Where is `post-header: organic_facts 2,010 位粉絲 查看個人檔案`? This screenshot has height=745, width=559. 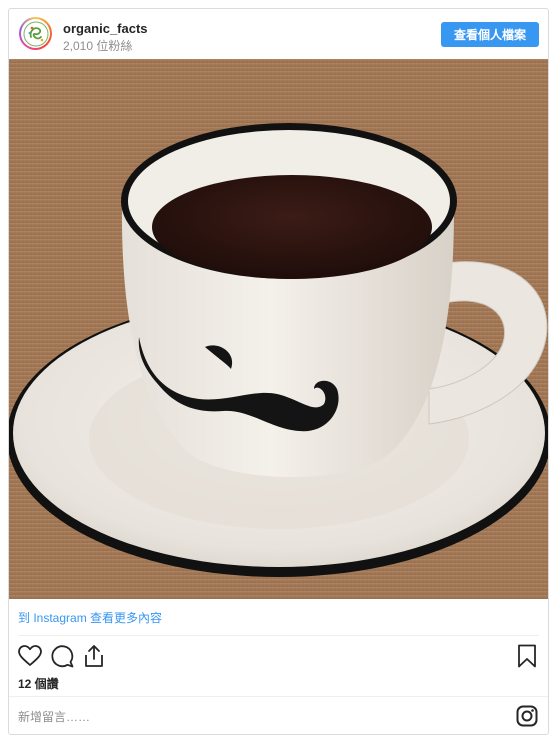
post-header: organic_facts 2,010 位粉絲 查看個人檔案 is located at coordinates (278, 34).